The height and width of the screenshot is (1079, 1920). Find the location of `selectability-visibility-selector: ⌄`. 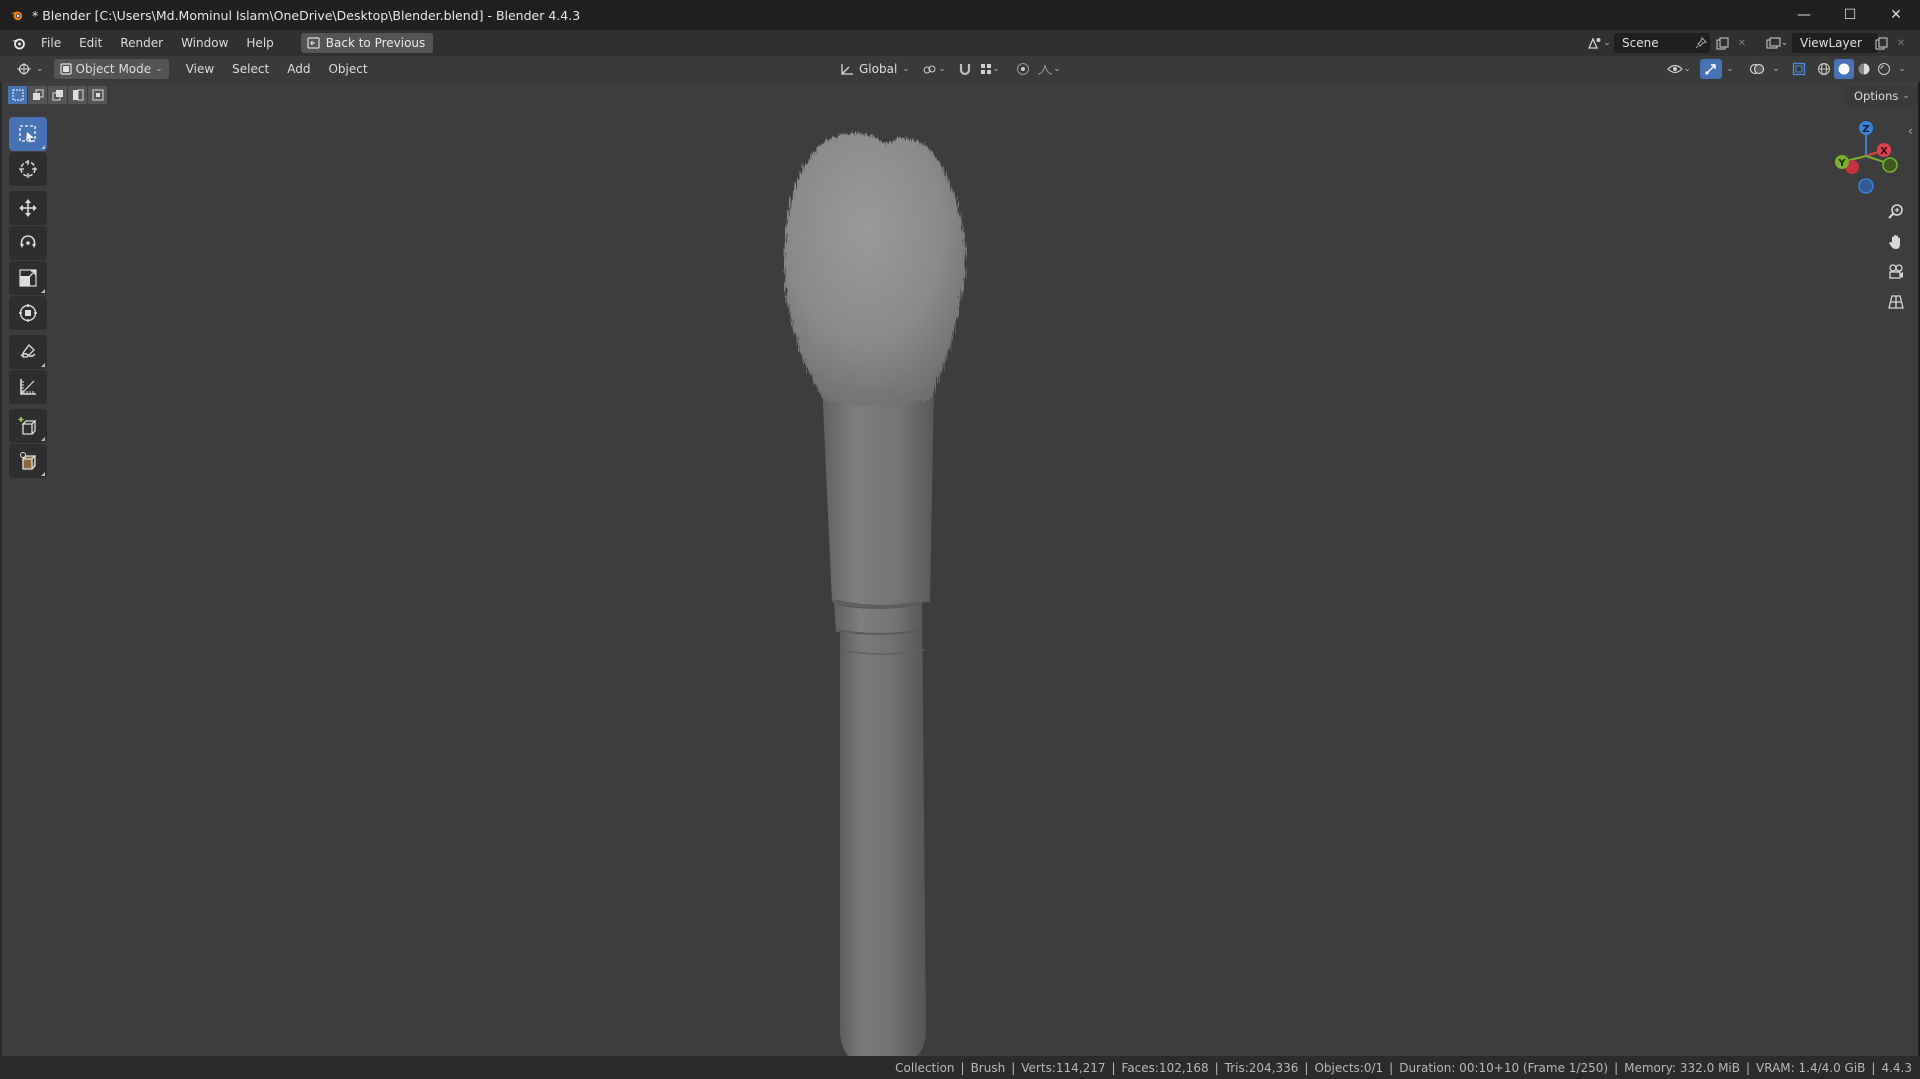

selectability-visibility-selector: ⌄ is located at coordinates (1679, 69).